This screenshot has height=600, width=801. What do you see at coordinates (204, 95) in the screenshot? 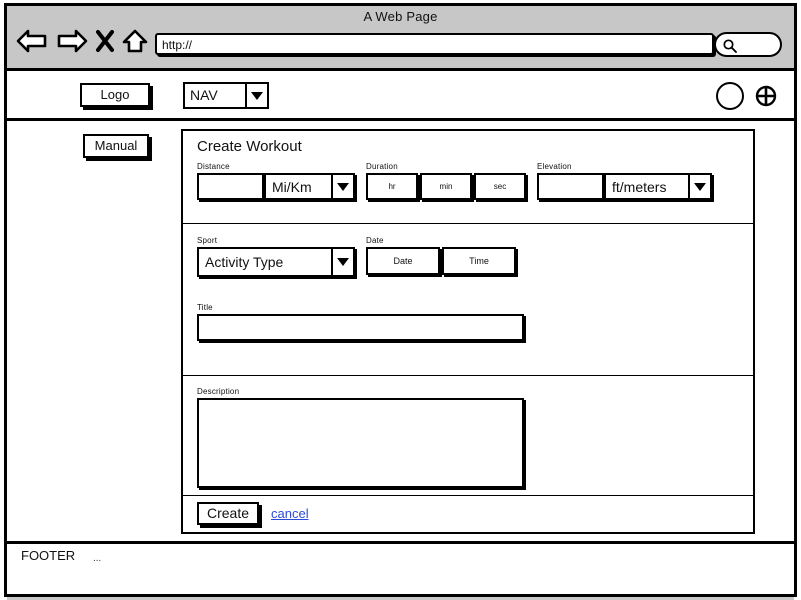
I see `nav-dropdown-value: NAV` at bounding box center [204, 95].